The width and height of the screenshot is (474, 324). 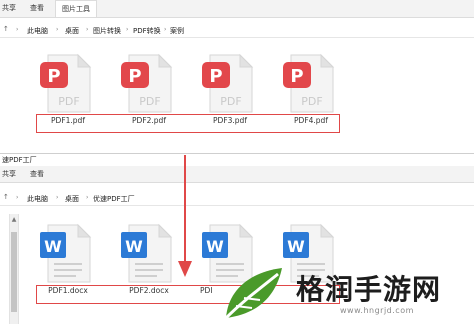 What do you see at coordinates (188, 123) in the screenshot?
I see `selection-highlight-box` at bounding box center [188, 123].